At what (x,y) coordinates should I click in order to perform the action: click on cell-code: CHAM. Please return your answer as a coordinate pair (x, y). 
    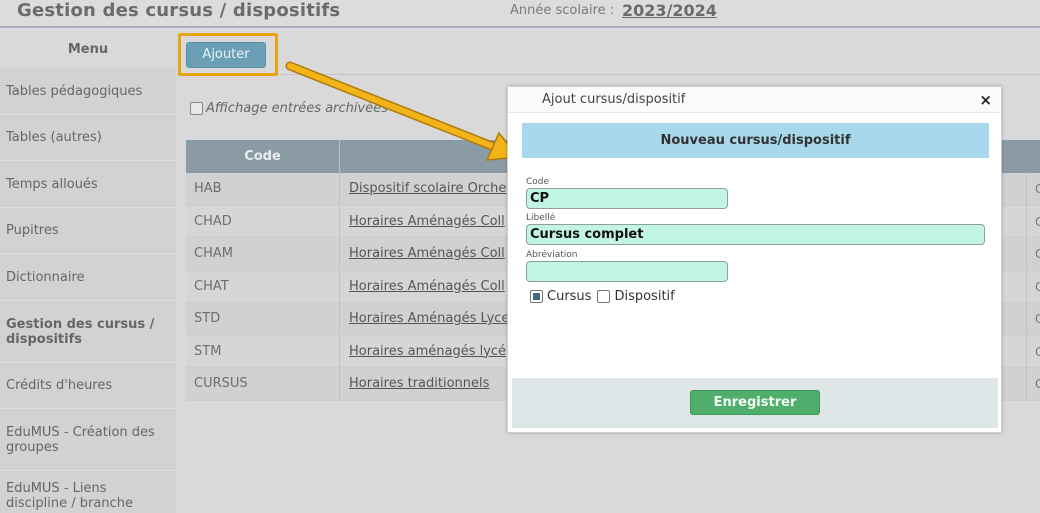
    Looking at the image, I should click on (263, 254).